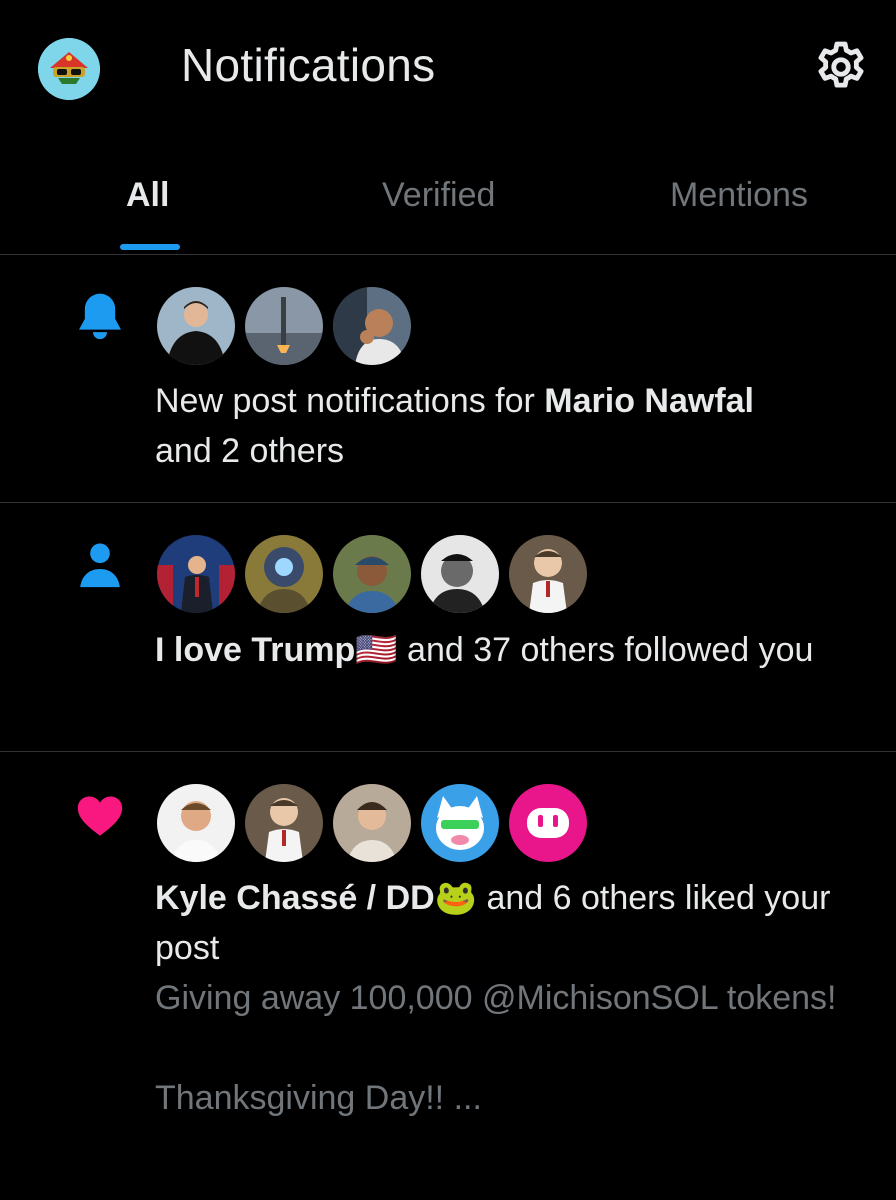 The width and height of the screenshot is (896, 1200). What do you see at coordinates (316, 898) in the screenshot?
I see `notification-user-name: Kyle Chassé / DD🐸` at bounding box center [316, 898].